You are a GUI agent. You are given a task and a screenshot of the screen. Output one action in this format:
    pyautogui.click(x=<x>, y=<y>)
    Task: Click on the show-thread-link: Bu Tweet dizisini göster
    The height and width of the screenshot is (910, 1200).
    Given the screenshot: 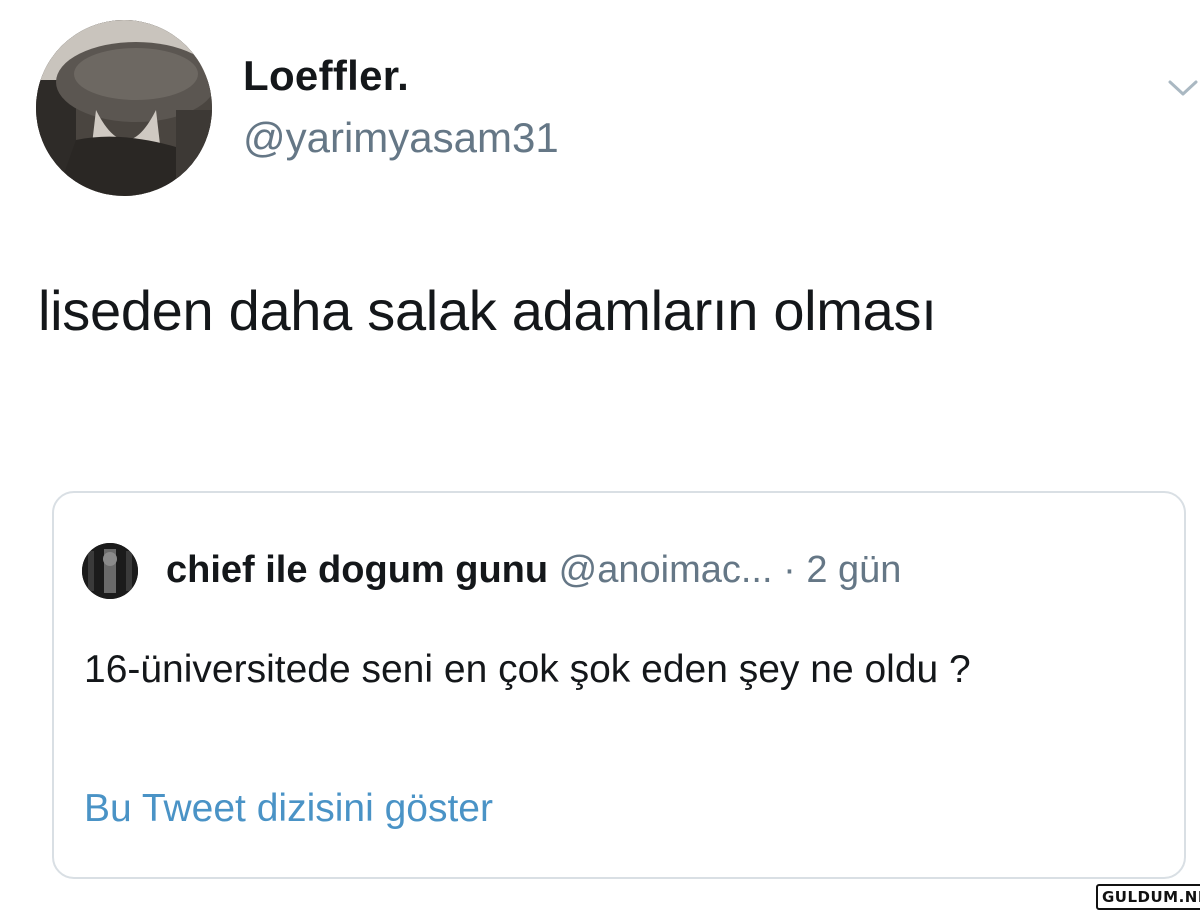 What is the action you would take?
    pyautogui.click(x=288, y=809)
    